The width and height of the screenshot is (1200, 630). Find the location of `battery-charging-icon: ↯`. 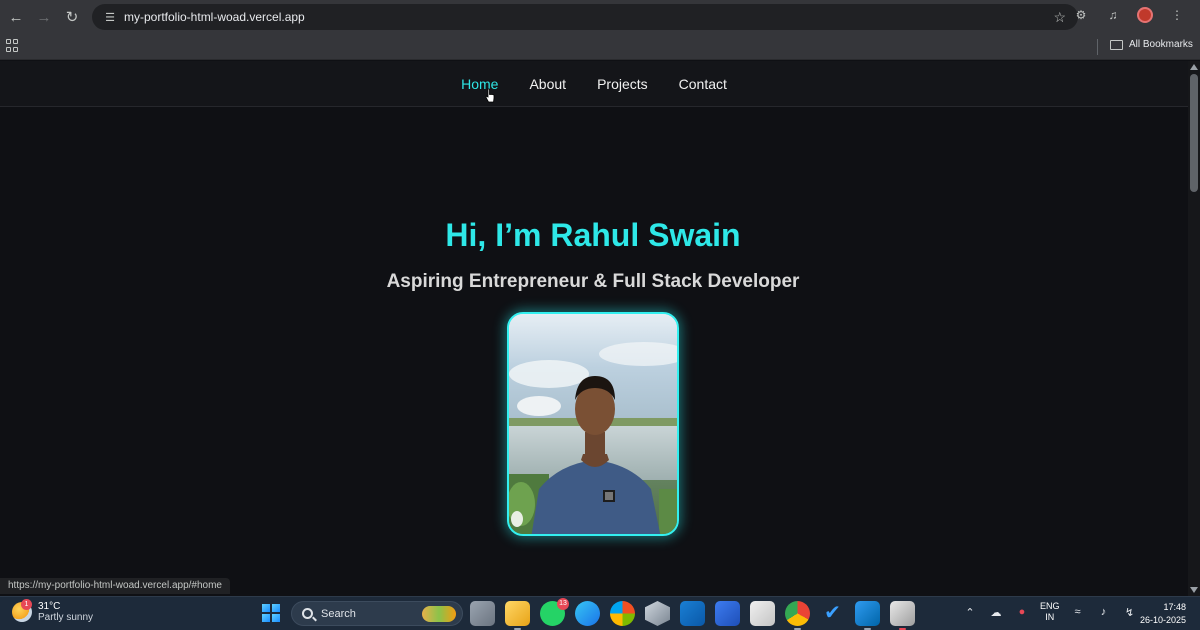

battery-charging-icon: ↯ is located at coordinates (1130, 612).